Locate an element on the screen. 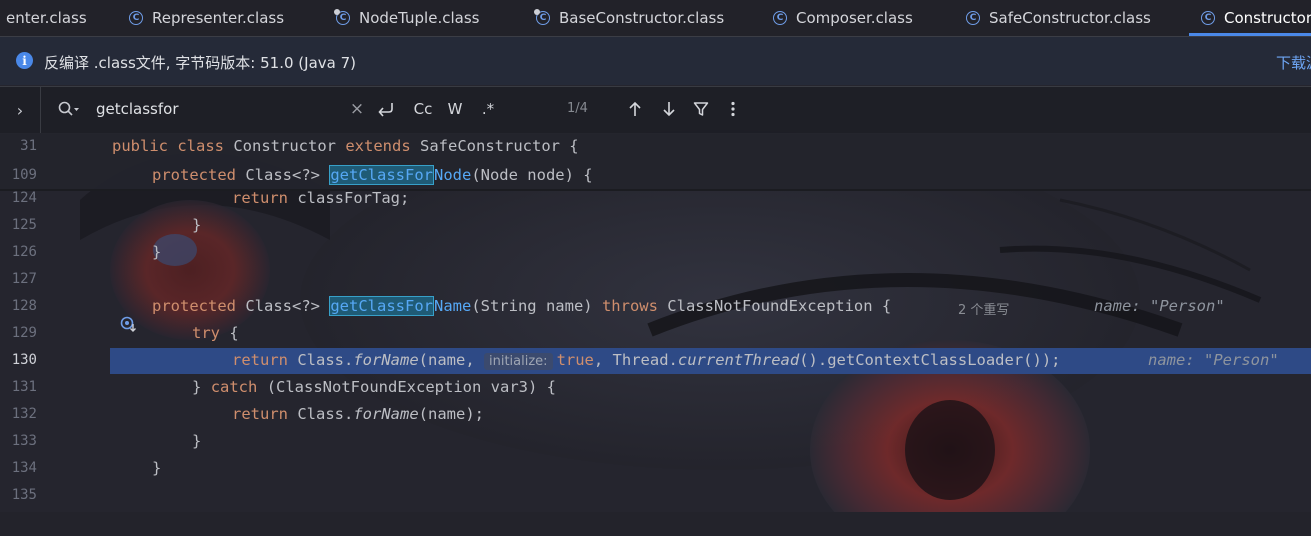 The height and width of the screenshot is (536, 1311). code-line: 126 } is located at coordinates (655, 252).